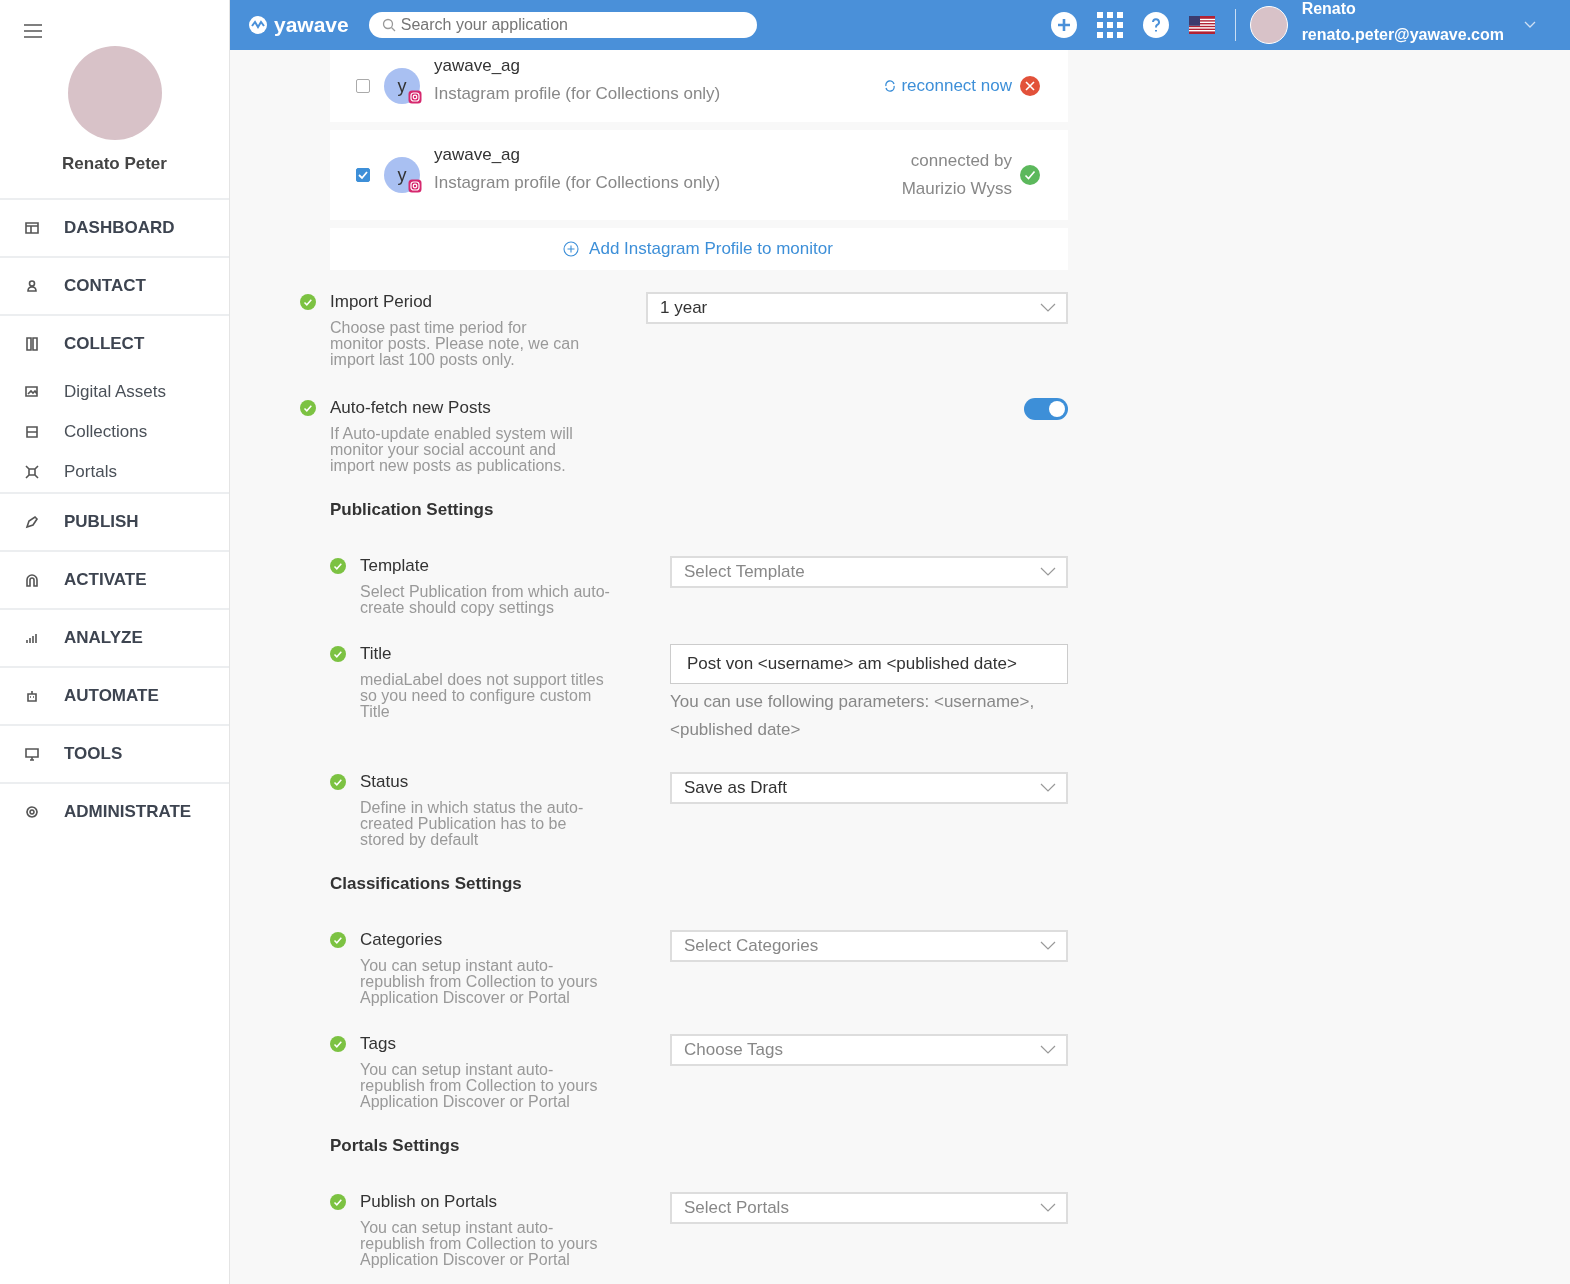 Image resolution: width=1570 pixels, height=1284 pixels. Describe the element at coordinates (429, 1202) in the screenshot. I see `setting-label: Publish on Portals` at that location.